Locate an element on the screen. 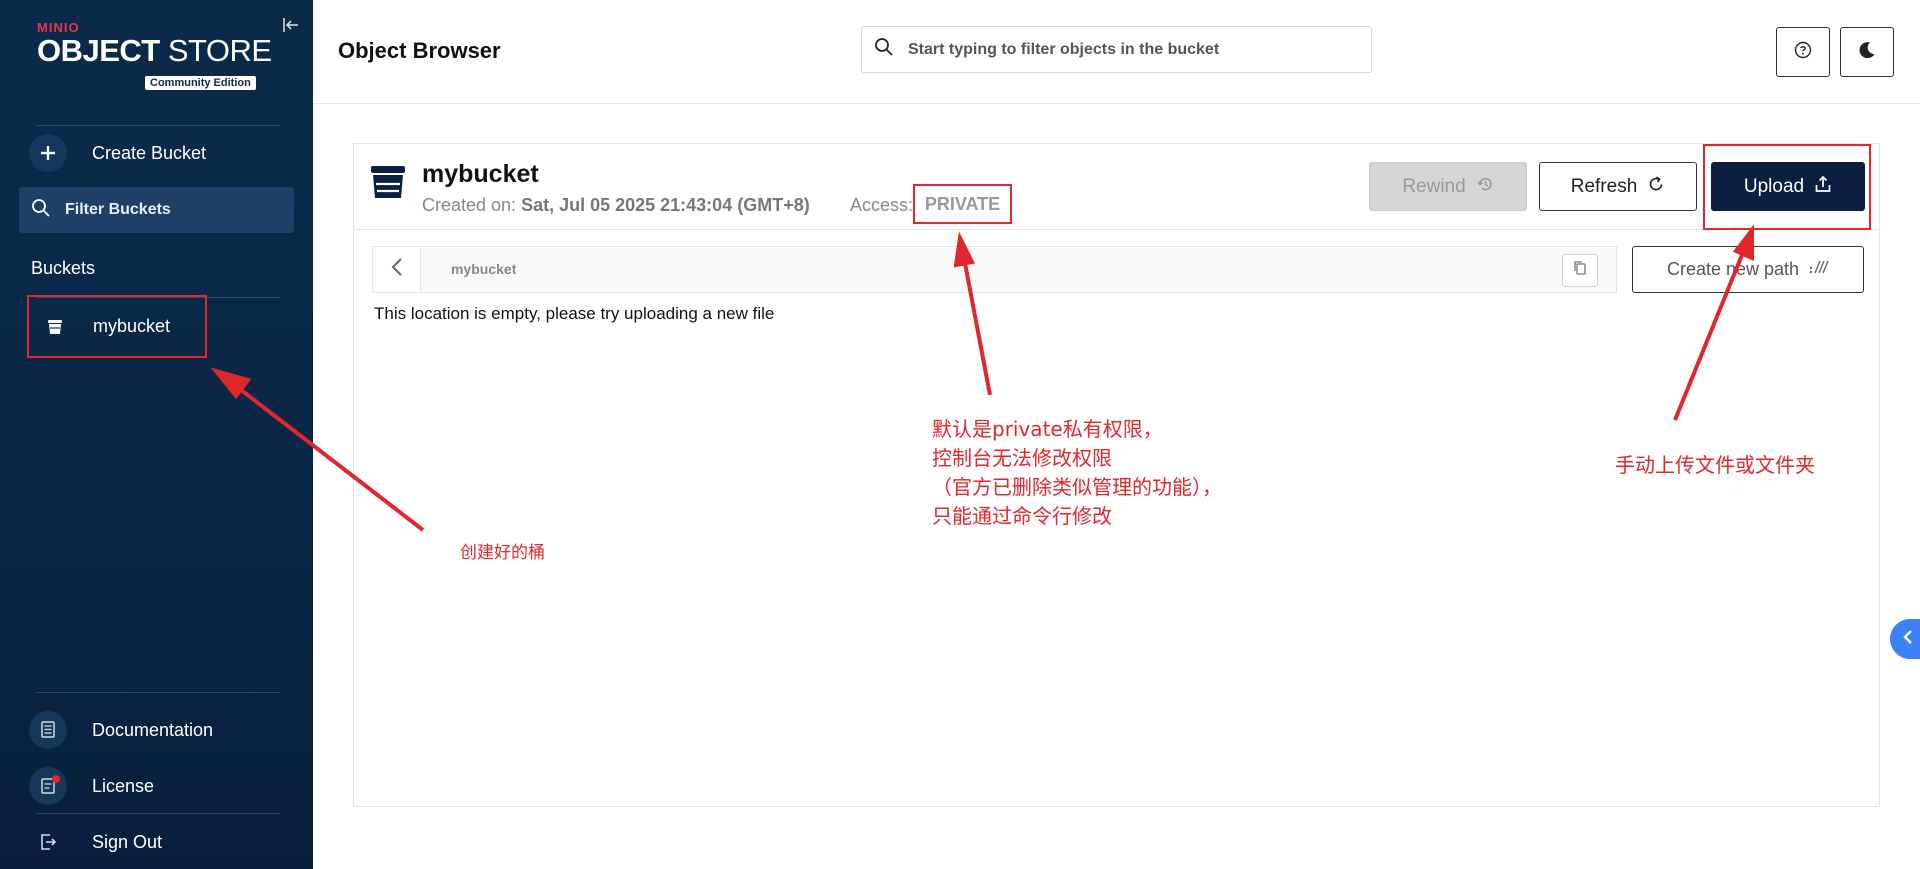 The width and height of the screenshot is (1920, 869). annotation-upload-note: 手动上传文件或文件夹 is located at coordinates (1715, 465).